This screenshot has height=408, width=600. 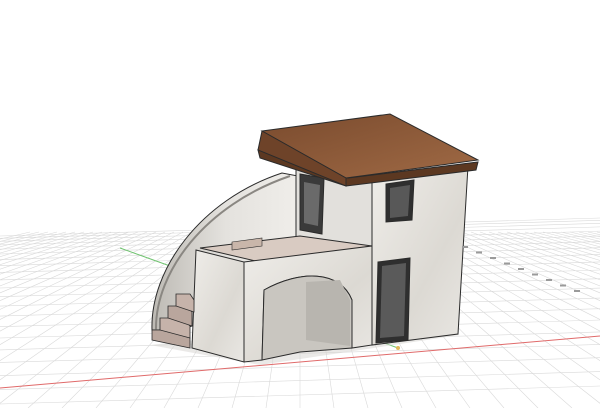 What do you see at coordinates (393, 300) in the screenshot?
I see `tower-door-inner` at bounding box center [393, 300].